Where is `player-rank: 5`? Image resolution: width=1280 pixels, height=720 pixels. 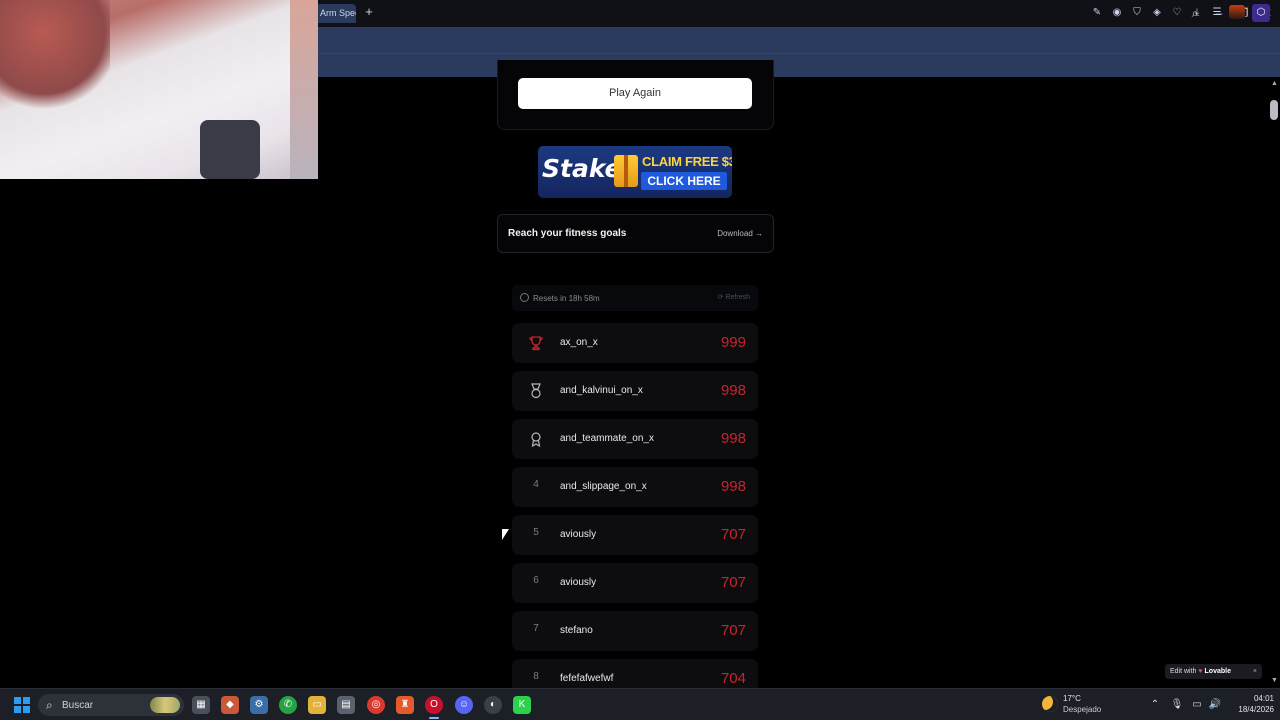
player-rank: 5 is located at coordinates (536, 532).